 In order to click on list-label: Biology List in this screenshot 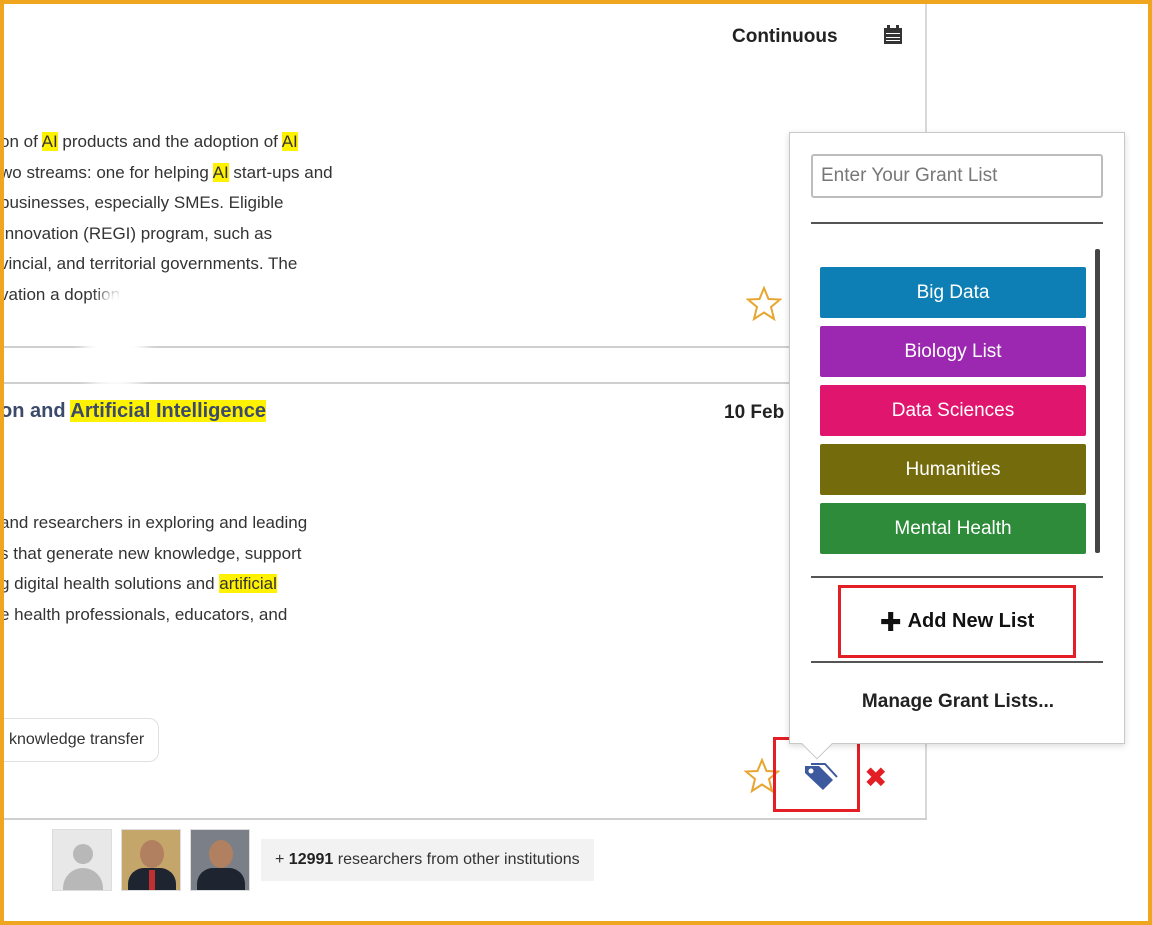, I will do `click(953, 351)`.